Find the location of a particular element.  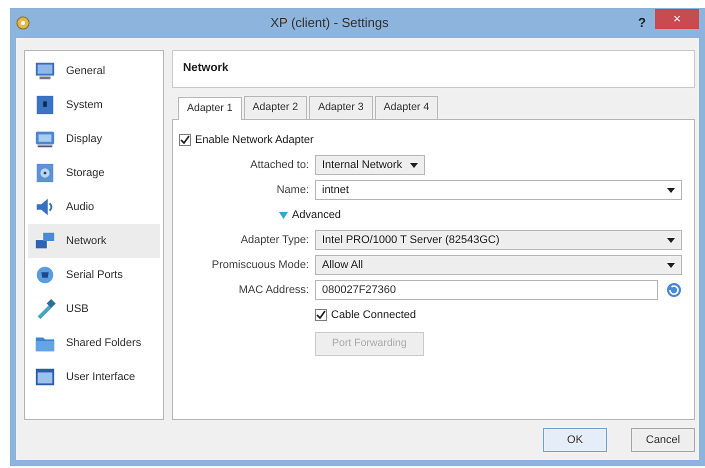

storage-icon is located at coordinates (45, 173).